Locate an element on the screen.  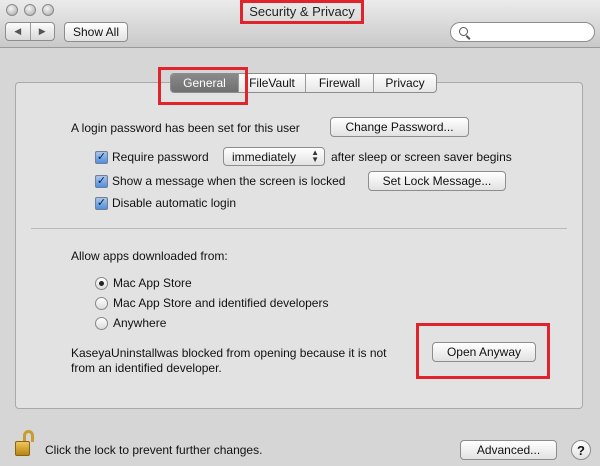
radio-mac-app-store-label: Mac App Store is located at coordinates (152, 283).